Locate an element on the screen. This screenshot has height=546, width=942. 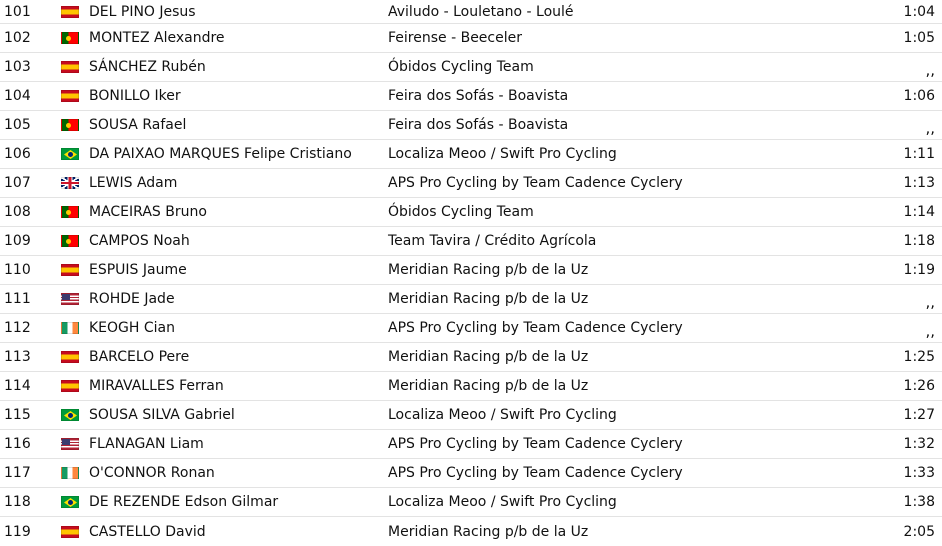
rider-name-link: KEOGH Cian is located at coordinates (234, 328).